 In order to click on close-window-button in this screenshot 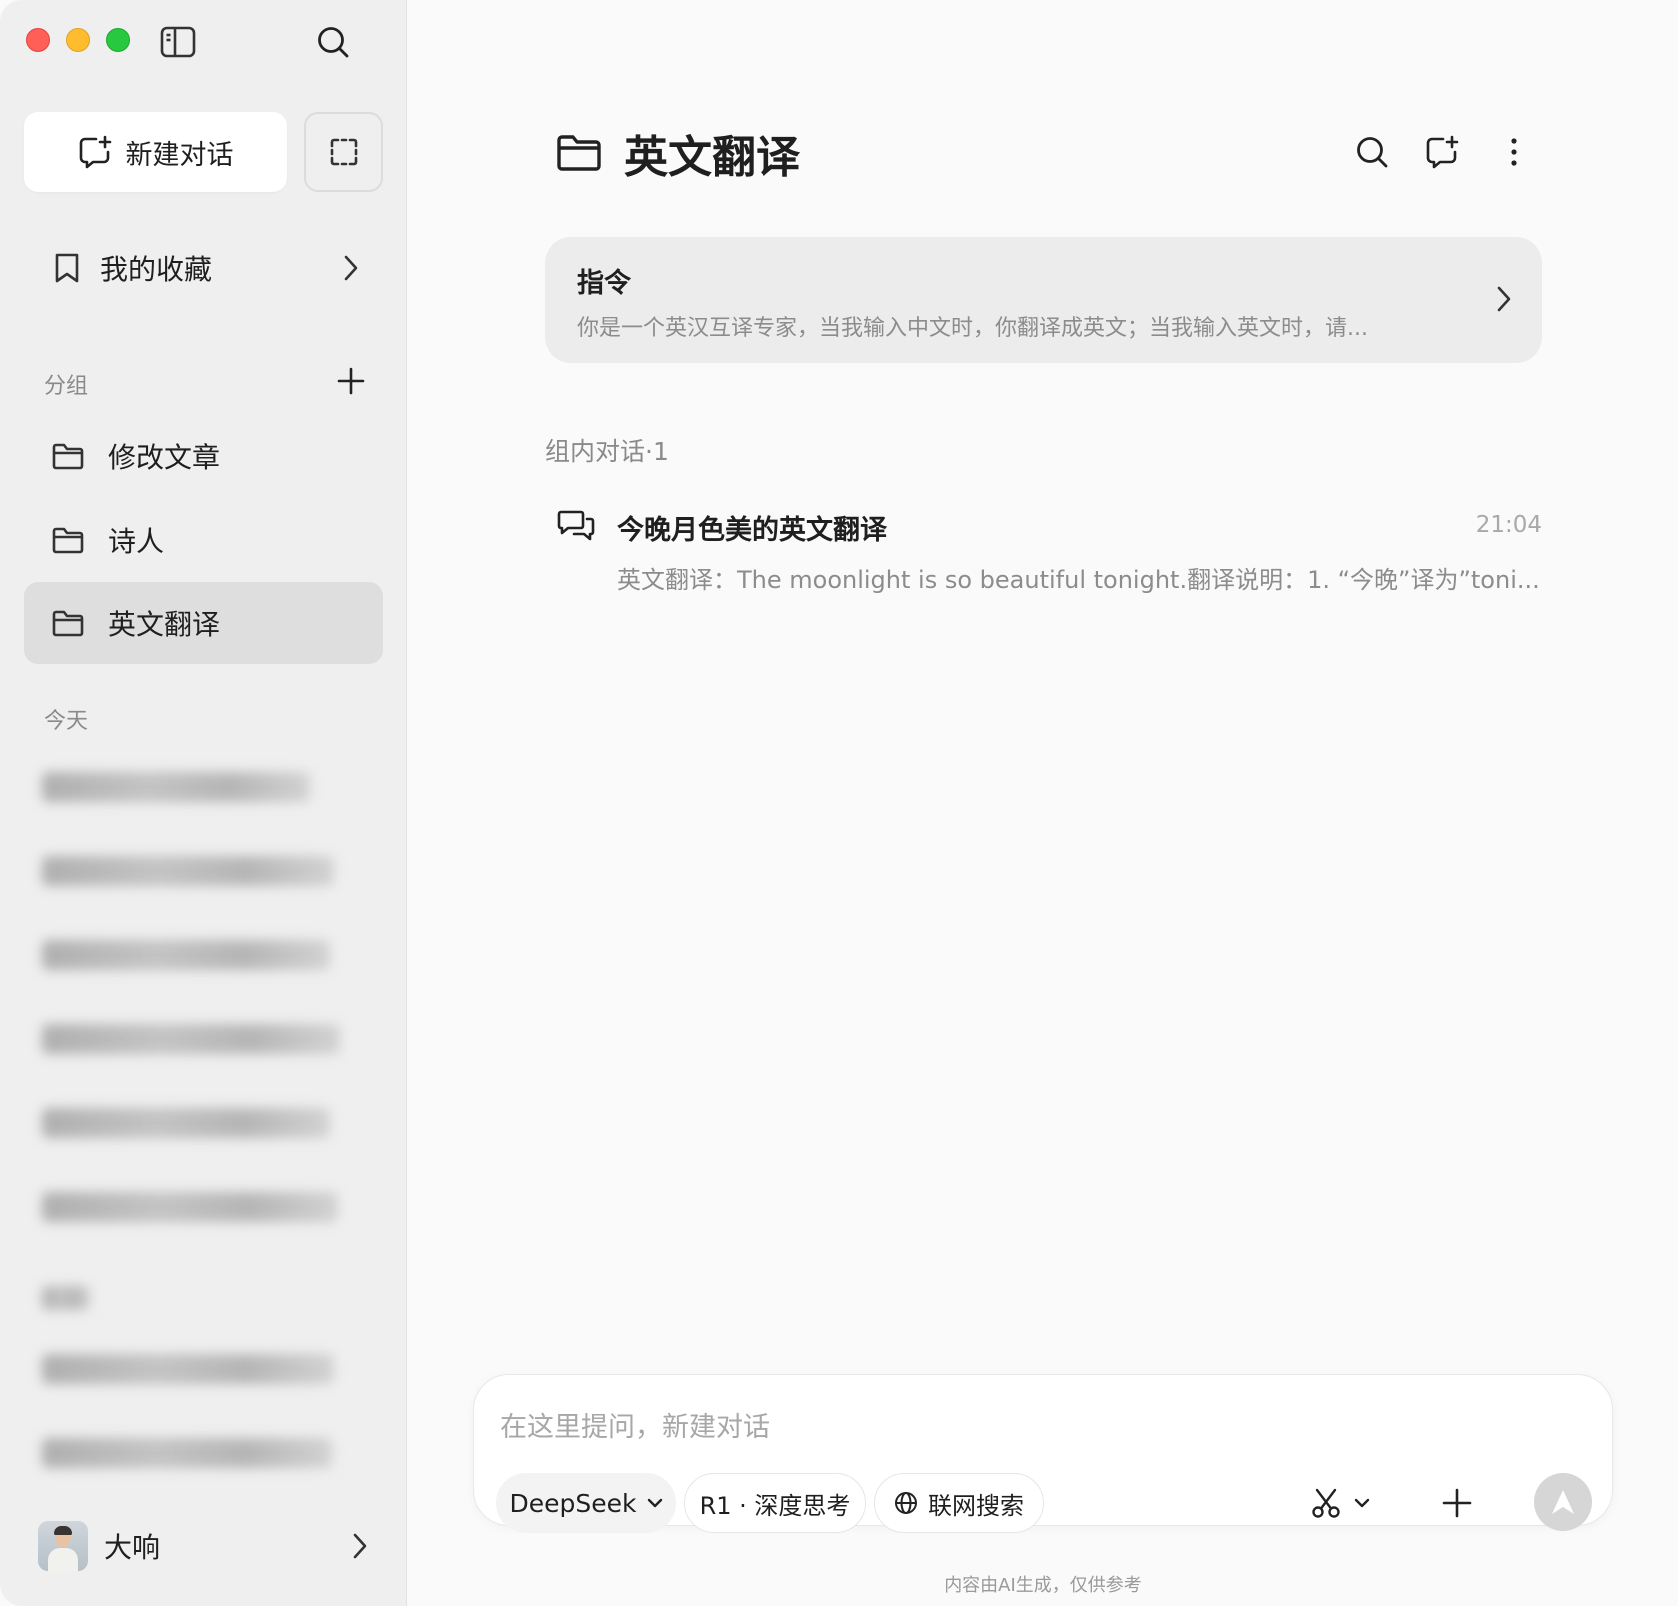, I will do `click(38, 40)`.